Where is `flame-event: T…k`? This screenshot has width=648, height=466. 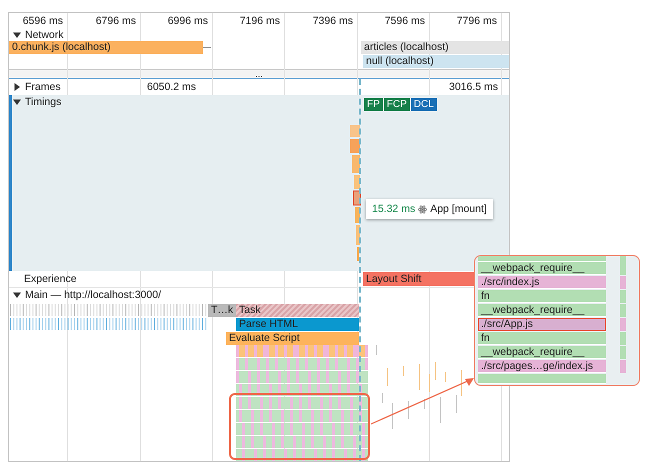 flame-event: T…k is located at coordinates (222, 310).